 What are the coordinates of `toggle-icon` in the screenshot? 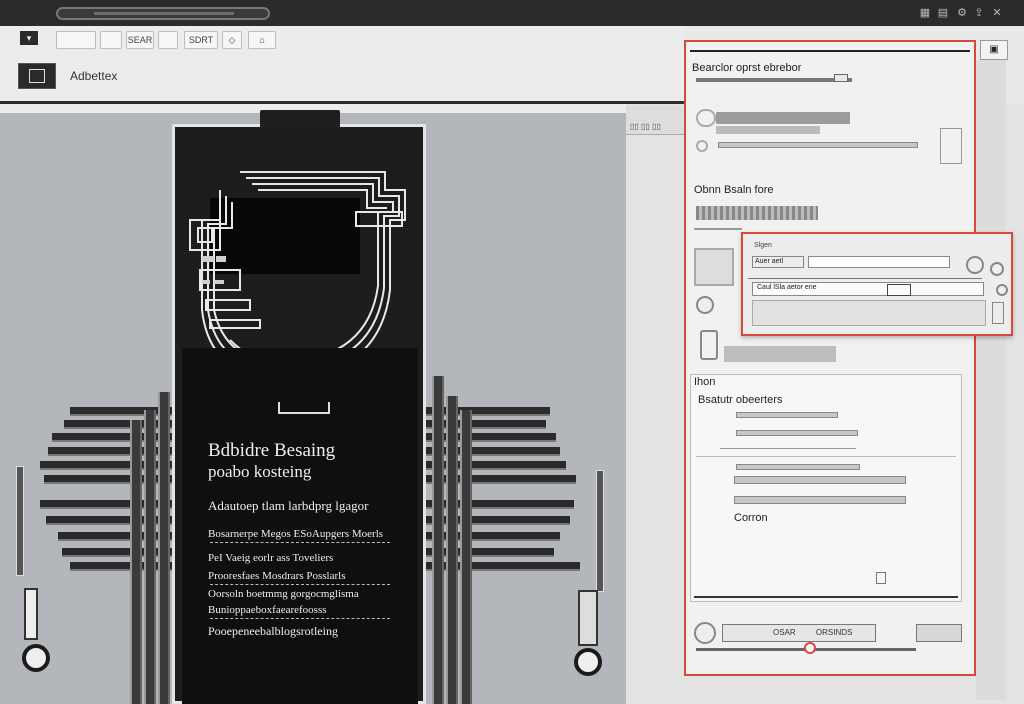 It's located at (706, 118).